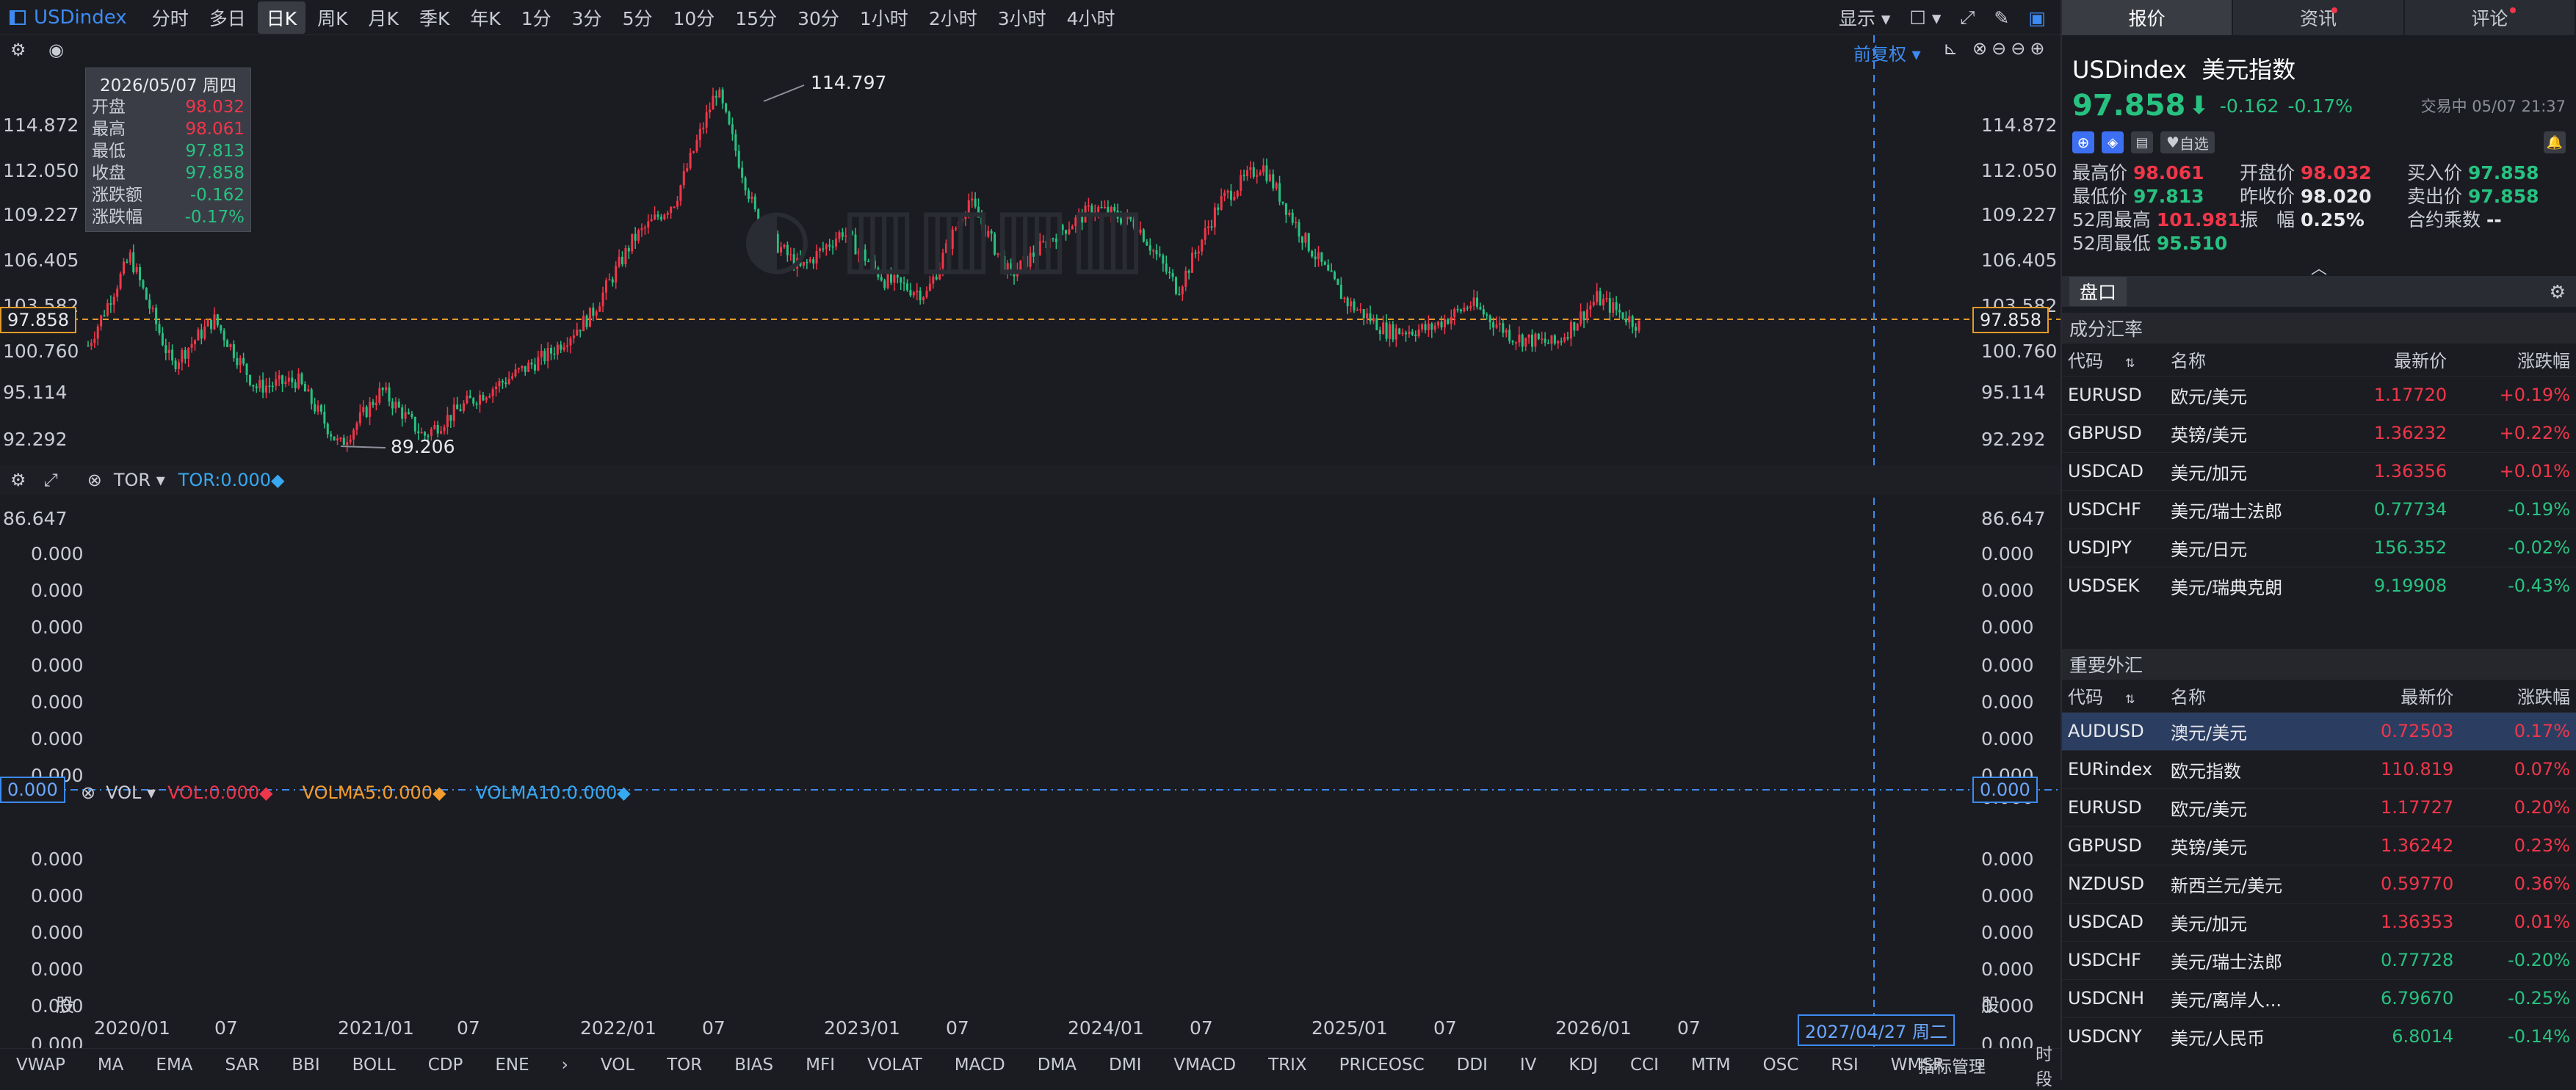 The image size is (2576, 1090). Describe the element at coordinates (2148, 17) in the screenshot. I see `tab-quote: 报价` at that location.